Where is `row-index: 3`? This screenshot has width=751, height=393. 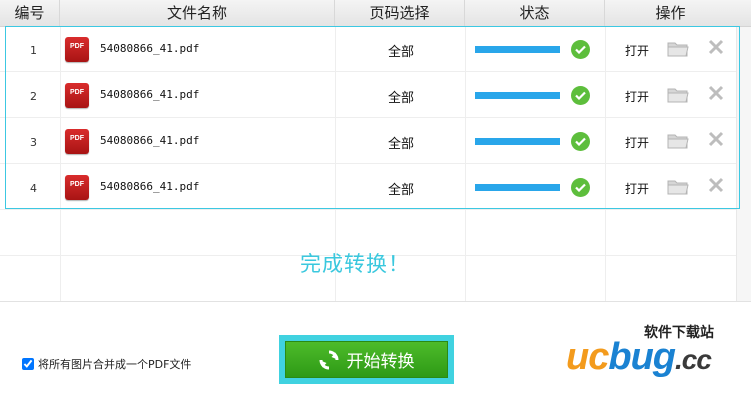 row-index: 3 is located at coordinates (33, 142).